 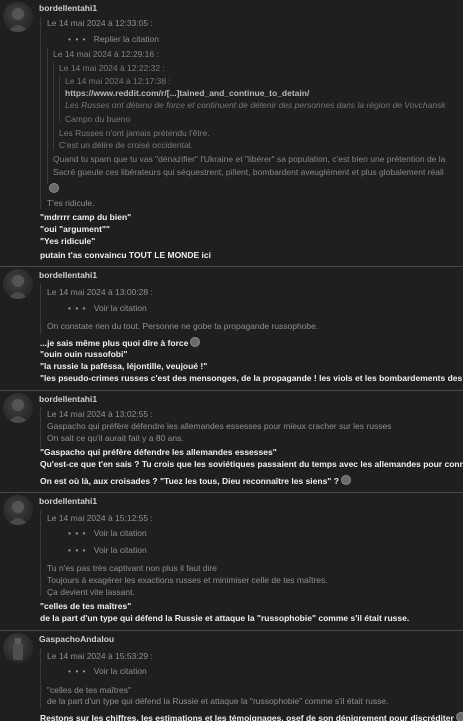 I want to click on quote-text: Les Russes n'ont jamais prétendu l'être., so click(x=134, y=133).